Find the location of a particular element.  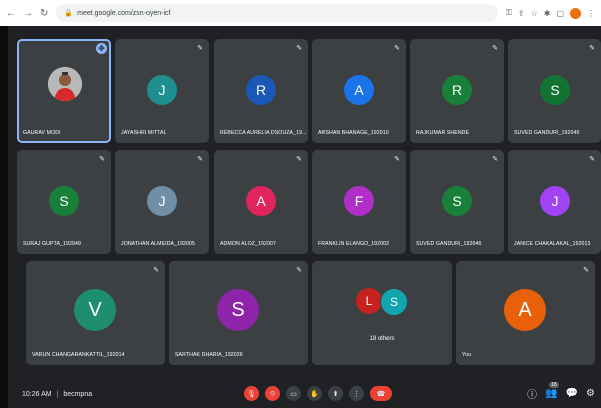

self-tile: ✎ A You is located at coordinates (525, 313).